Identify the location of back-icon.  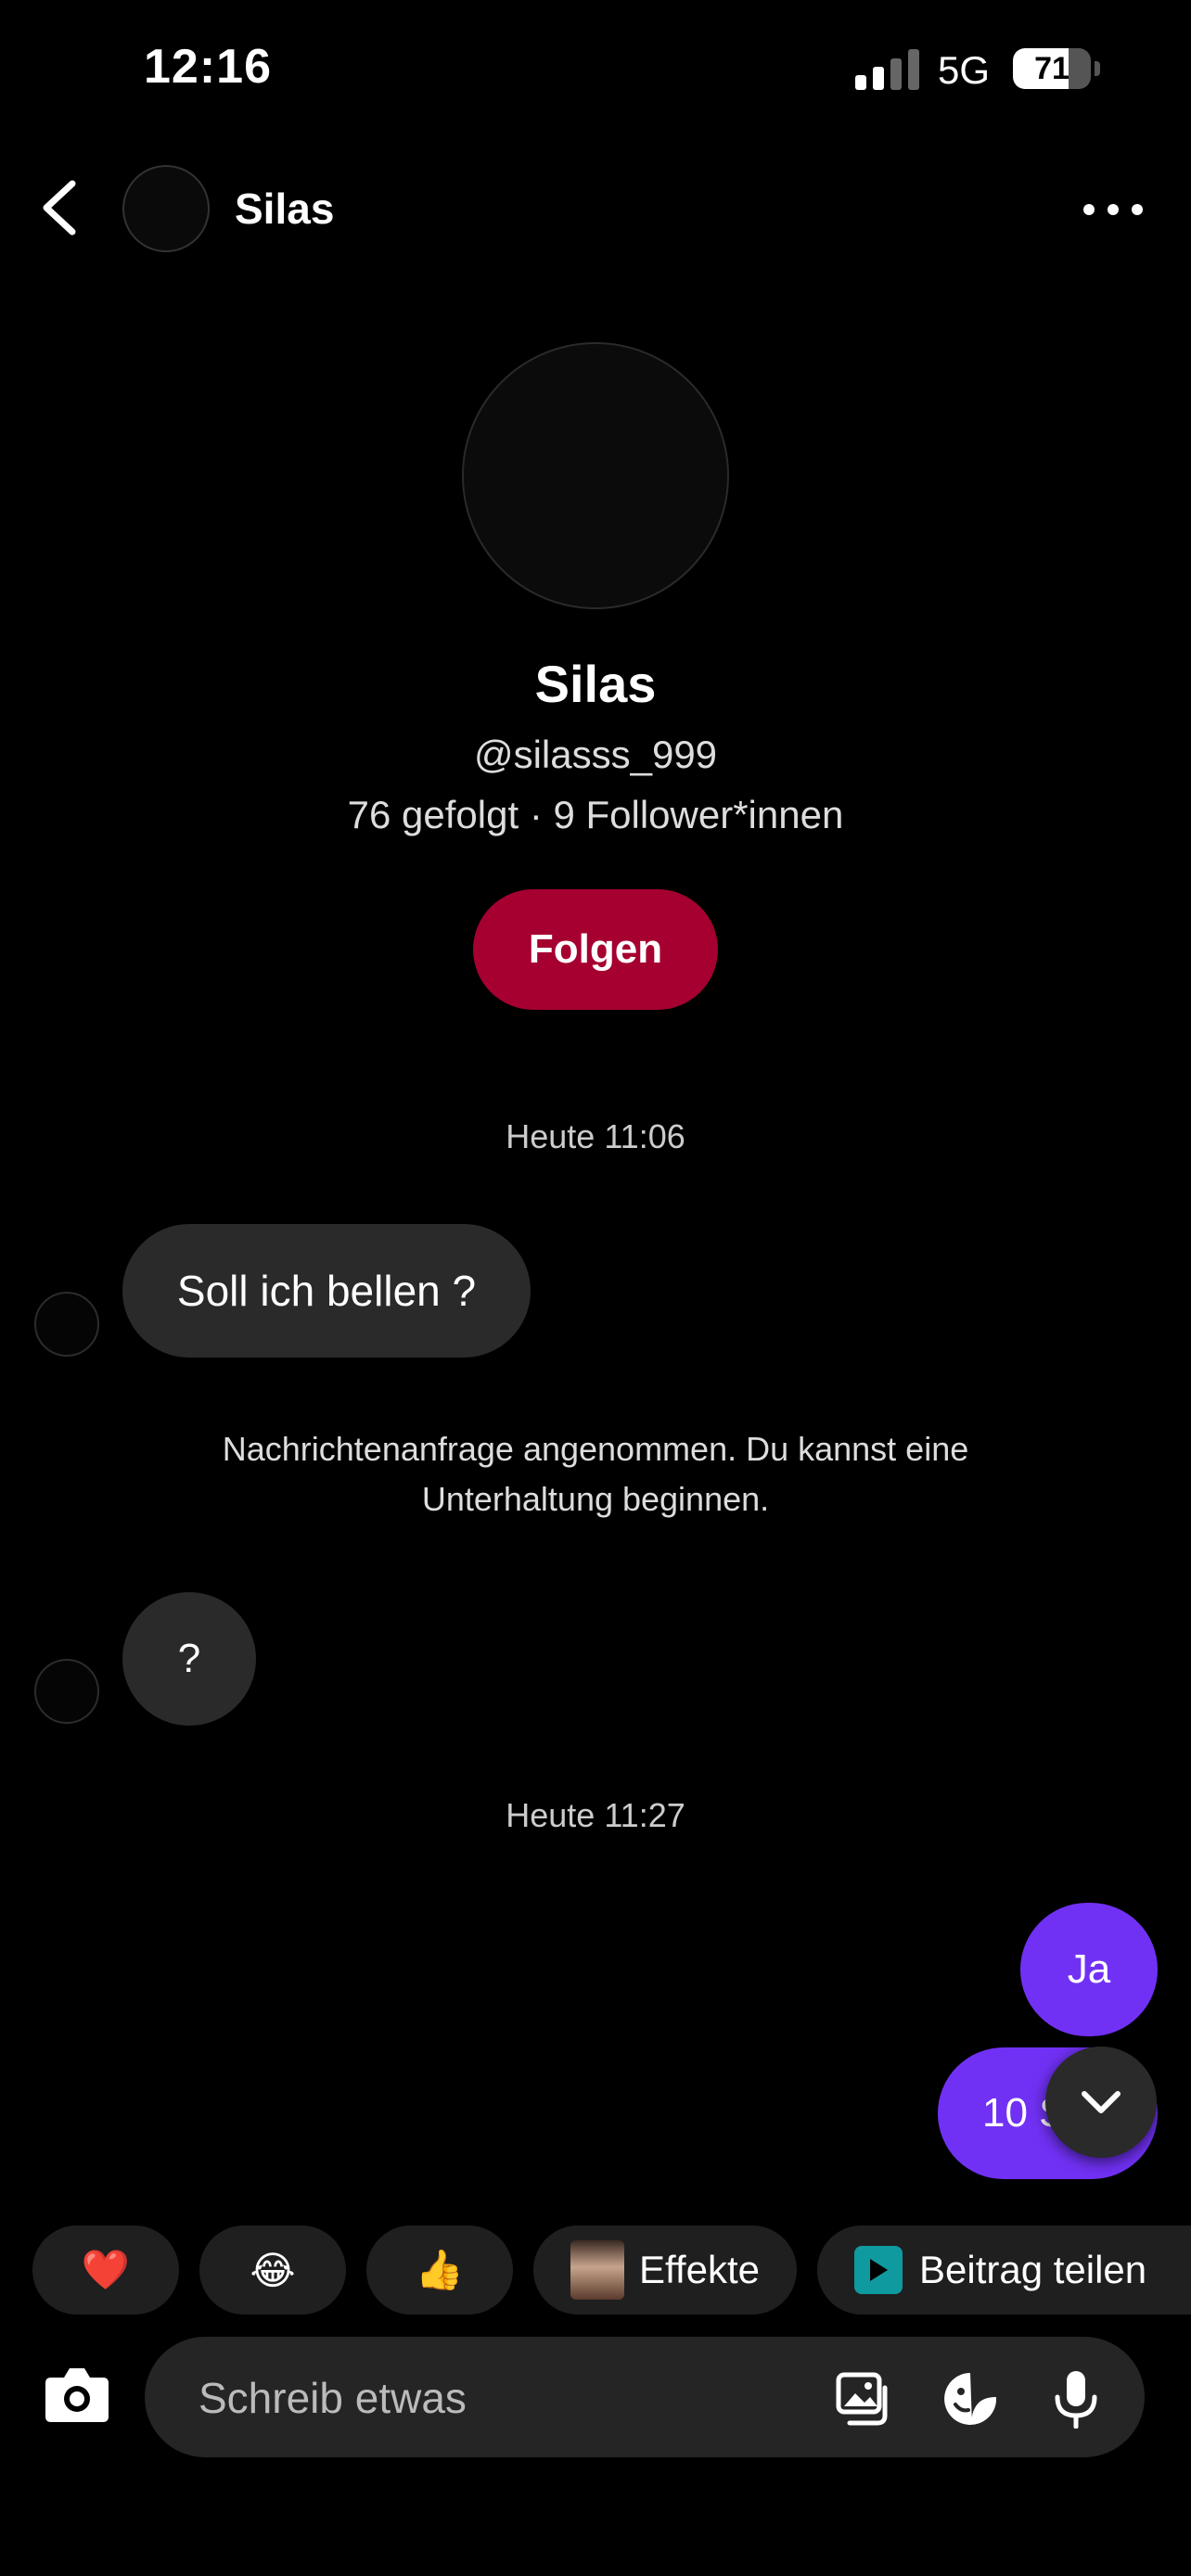
(60, 207).